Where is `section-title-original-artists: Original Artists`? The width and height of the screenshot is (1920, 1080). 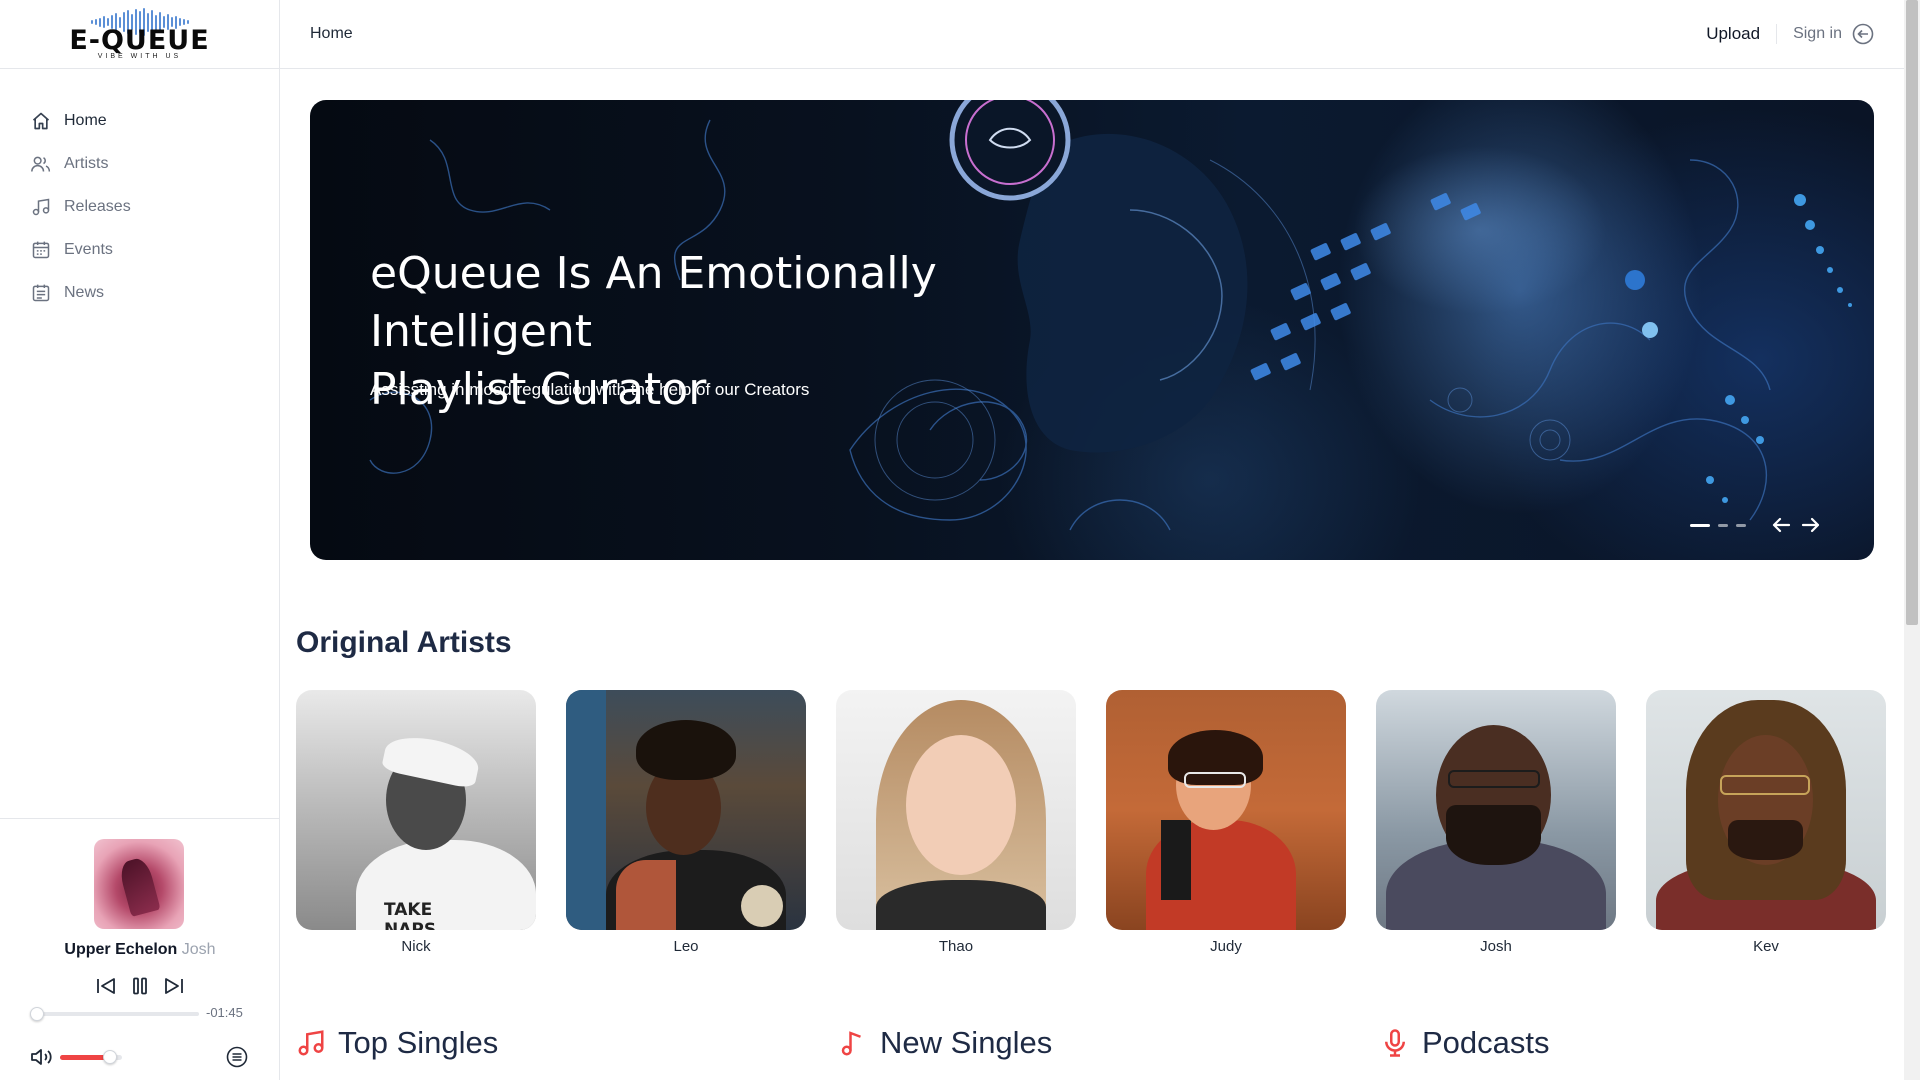
section-title-original-artists: Original Artists is located at coordinates (404, 642).